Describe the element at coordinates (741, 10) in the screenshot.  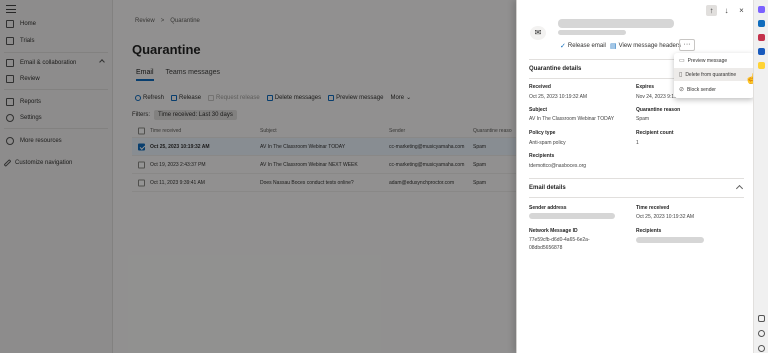
I see `close-panel-button: ×` at that location.